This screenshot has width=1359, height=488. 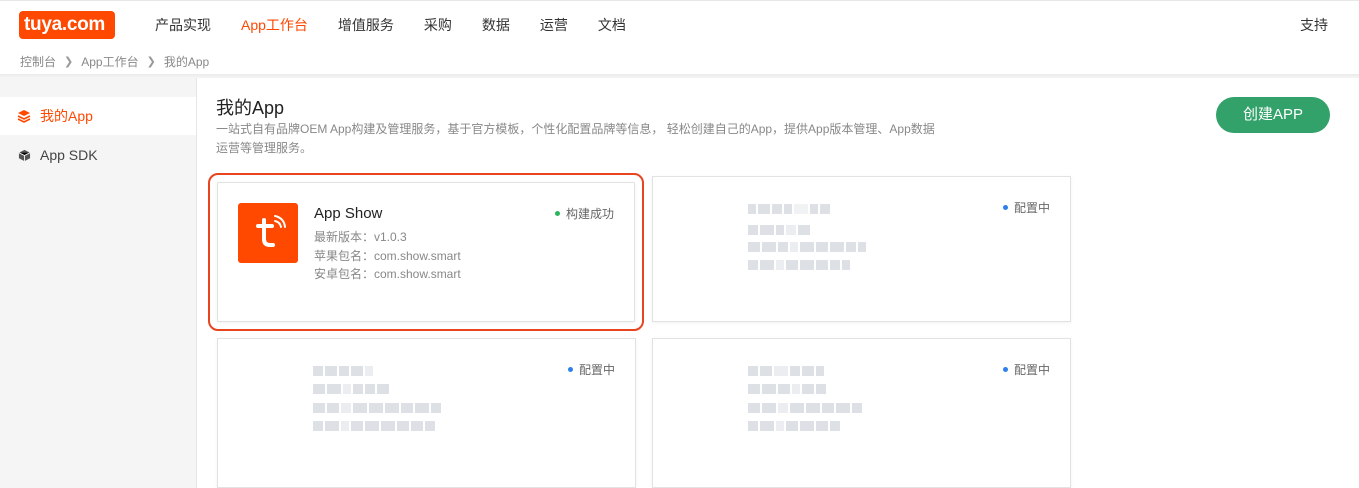 I want to click on android-package: 安卓包名：com.show.smart, so click(x=387, y=274).